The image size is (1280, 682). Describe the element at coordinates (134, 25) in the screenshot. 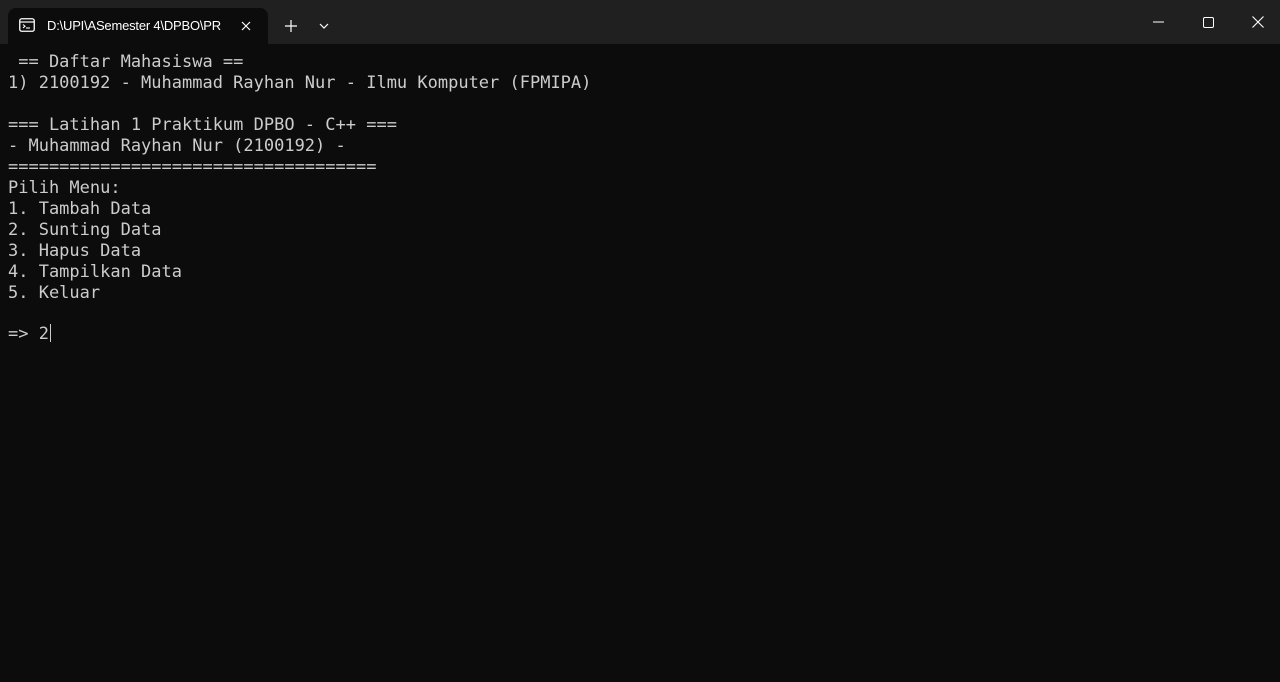

I see `tab-title: D:\UPI\ASemester 4\DPBO\PR` at that location.